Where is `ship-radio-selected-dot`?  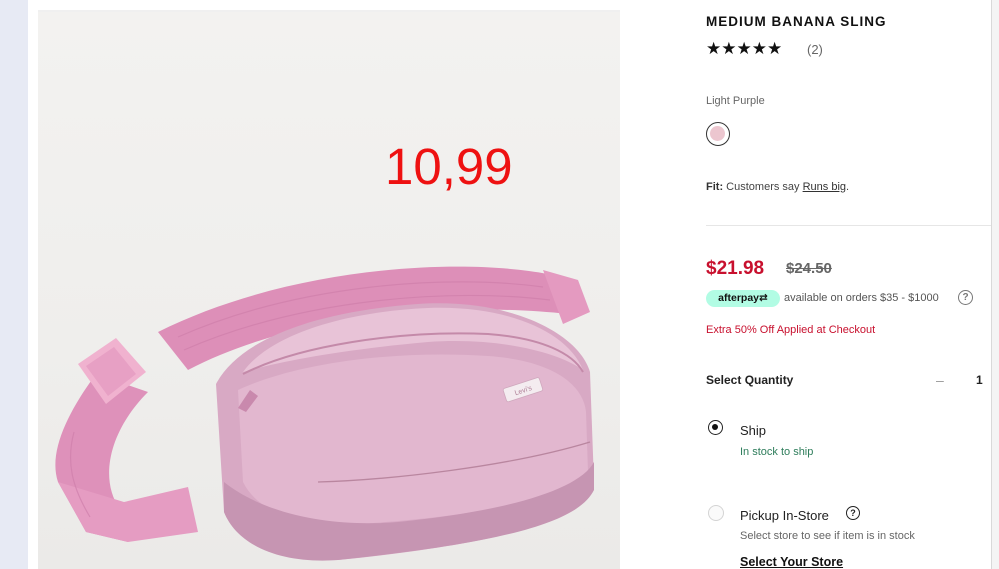 ship-radio-selected-dot is located at coordinates (715, 427).